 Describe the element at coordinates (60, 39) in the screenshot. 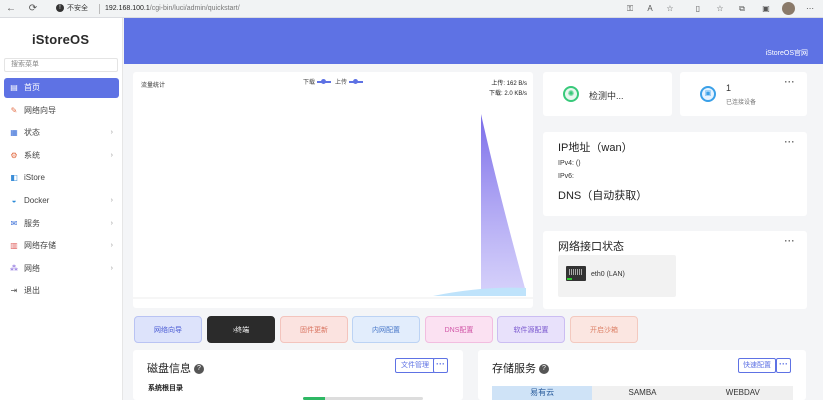

I see `logo: iStoreOS` at that location.